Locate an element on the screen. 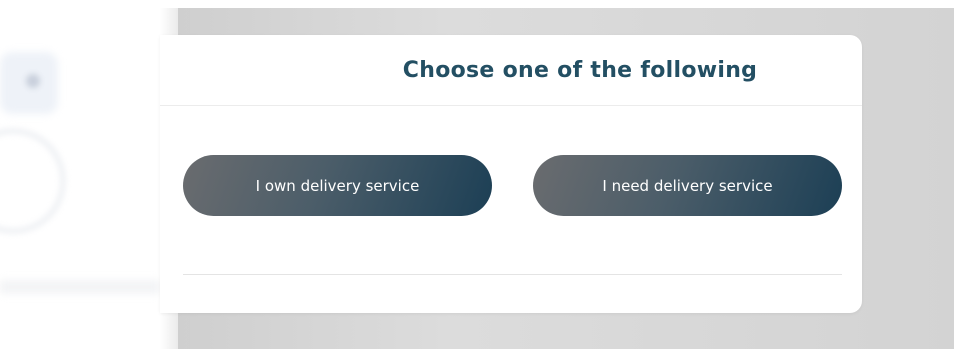 The image size is (954, 349). dialog-divider is located at coordinates (512, 274).